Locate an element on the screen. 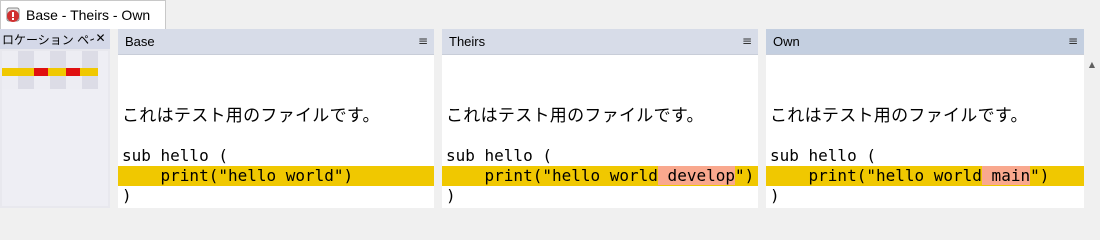 This screenshot has height=240, width=1100. location-map is located at coordinates (55, 128).